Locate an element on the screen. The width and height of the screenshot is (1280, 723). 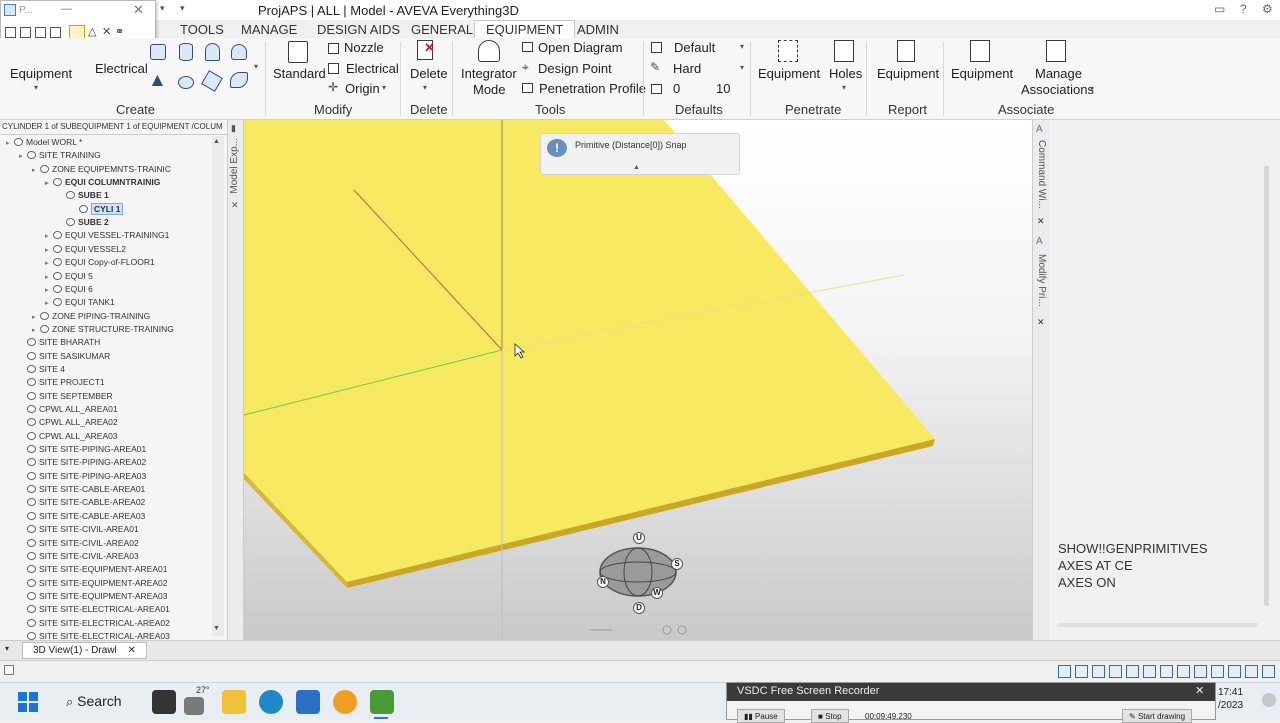
tab-3d-view-label: 3D View(1) - Drawl is located at coordinates (75, 650).